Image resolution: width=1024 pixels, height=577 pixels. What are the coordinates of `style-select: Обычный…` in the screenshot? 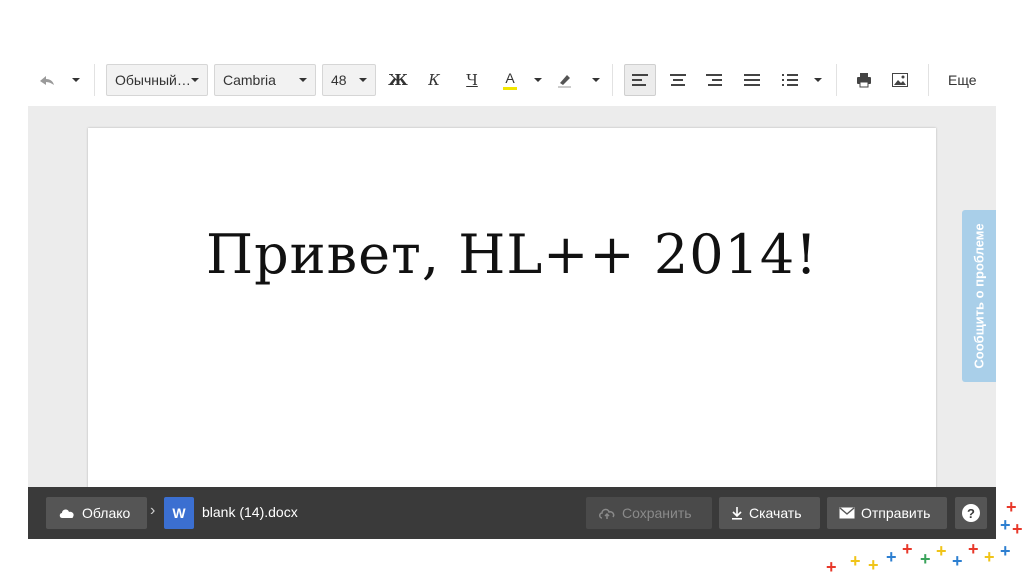 It's located at (157, 80).